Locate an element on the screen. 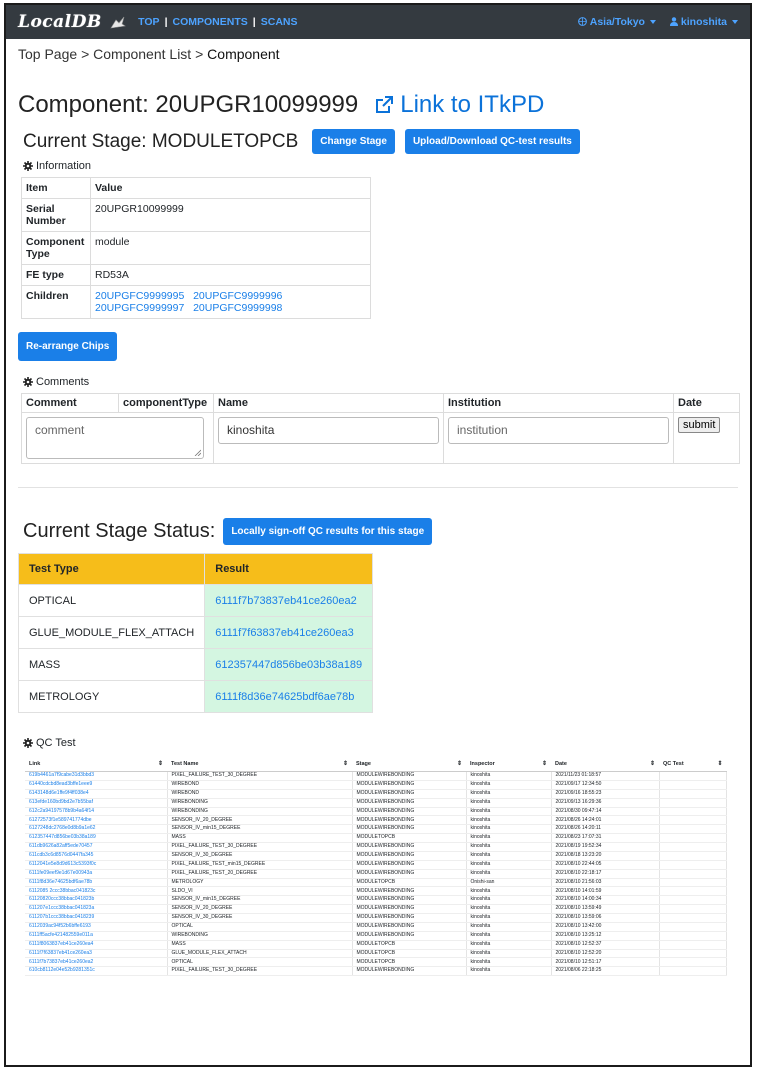 The width and height of the screenshot is (766, 1075). info-item: FE type is located at coordinates (56, 275).